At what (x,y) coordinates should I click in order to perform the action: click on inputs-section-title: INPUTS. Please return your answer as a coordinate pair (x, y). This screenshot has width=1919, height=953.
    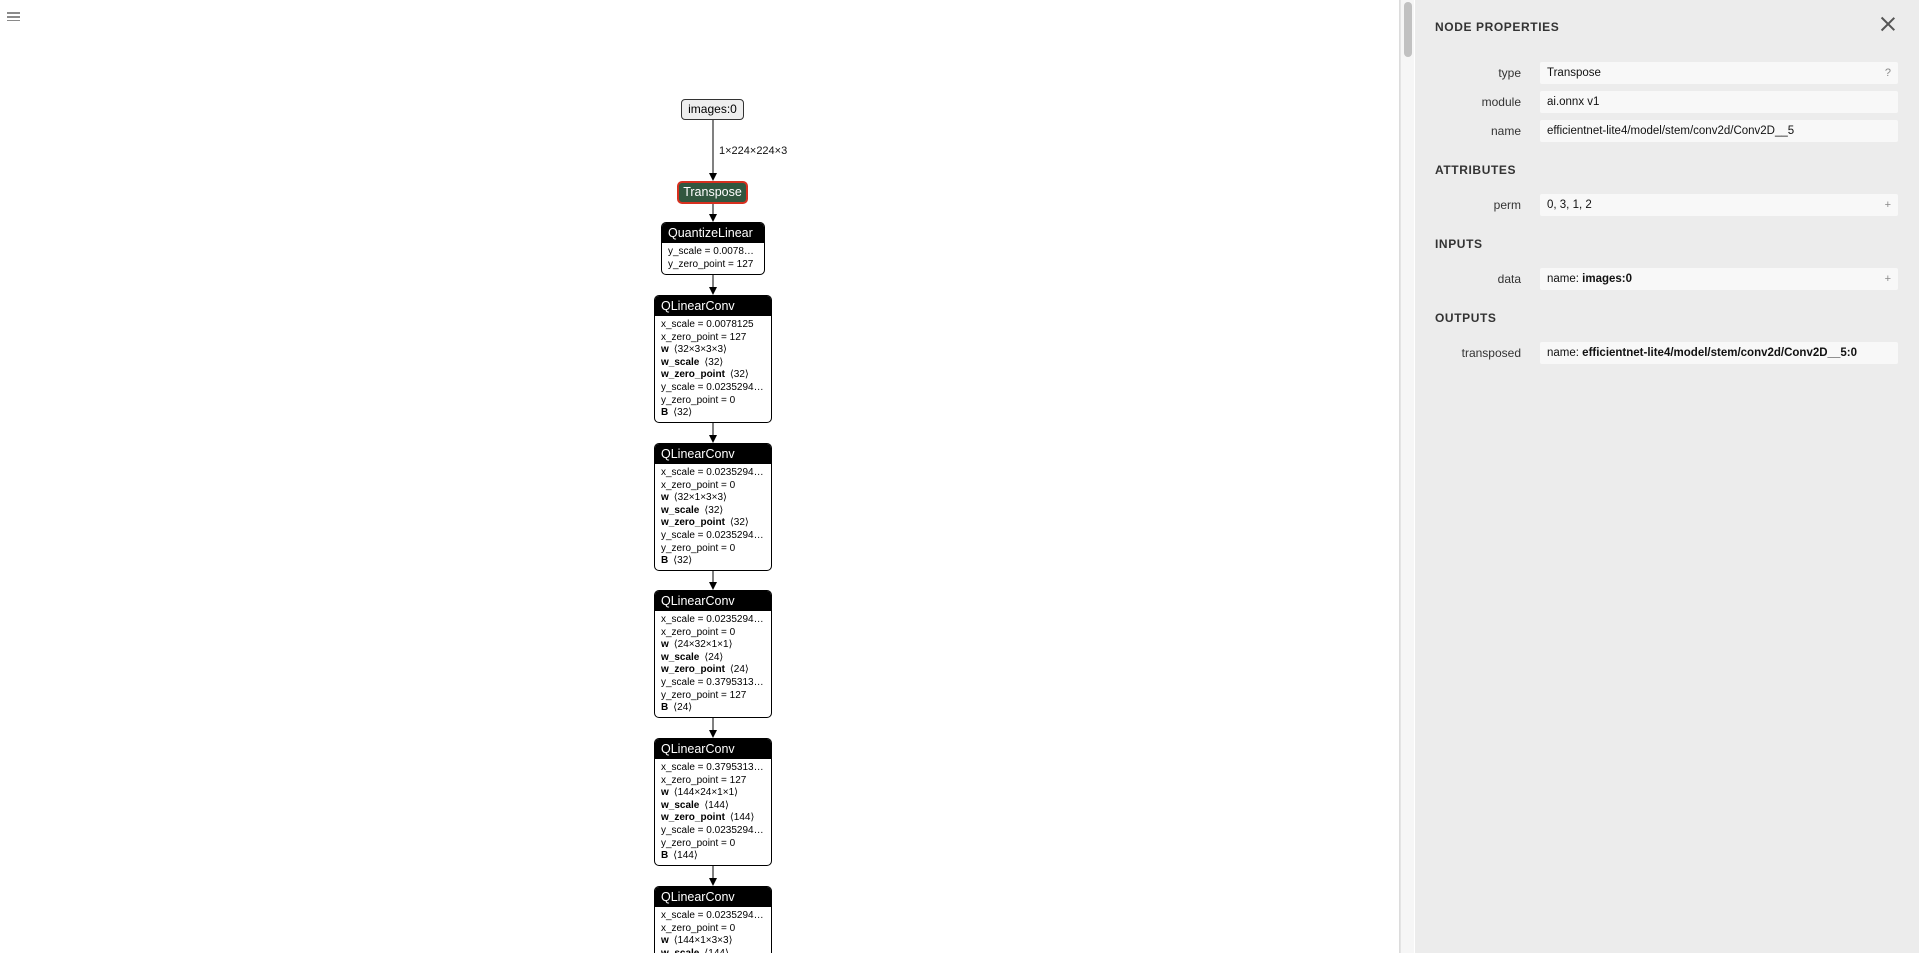
    Looking at the image, I should click on (1459, 244).